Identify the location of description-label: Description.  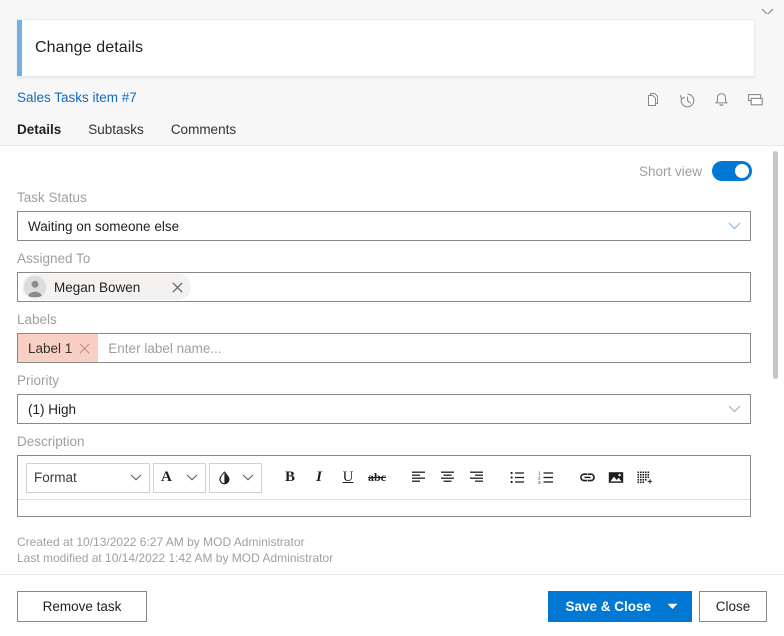
(51, 441).